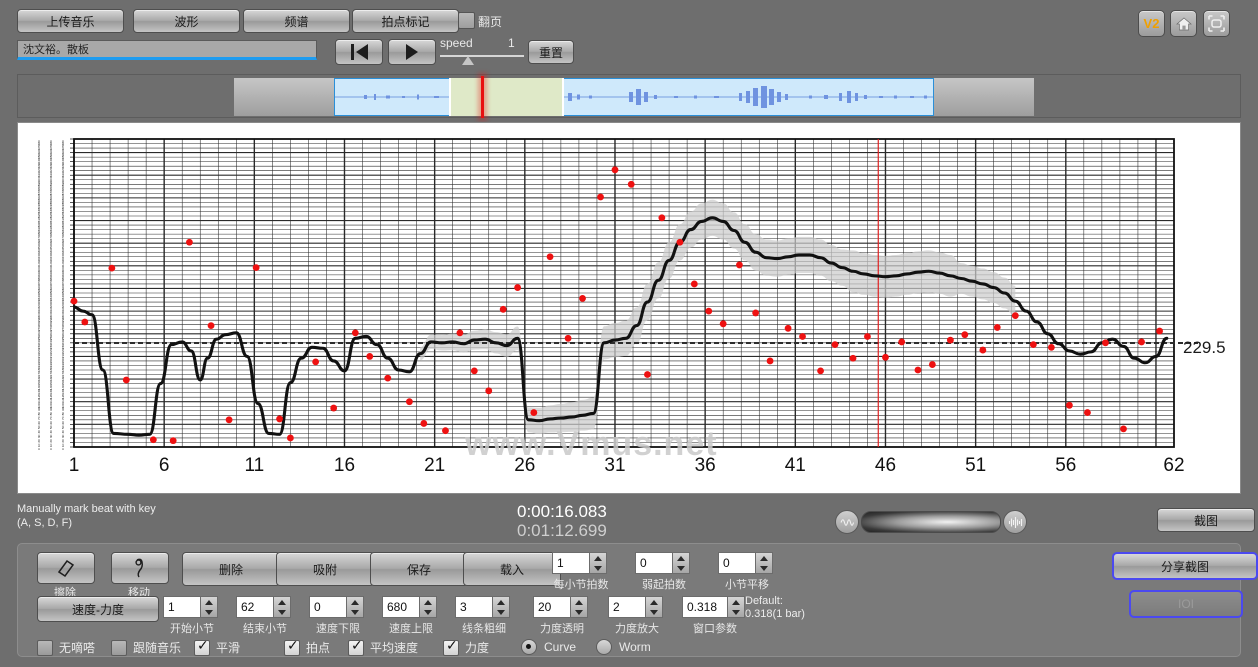 Image resolution: width=1258 pixels, height=667 pixels. I want to click on tempo-min-value: 0, so click(328, 607).